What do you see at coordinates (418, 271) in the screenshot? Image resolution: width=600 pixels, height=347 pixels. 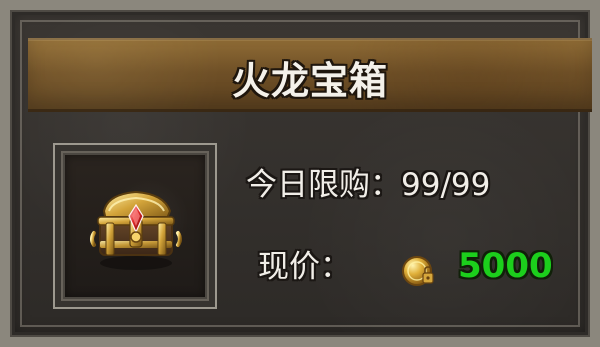 I see `gold-coin-icon` at bounding box center [418, 271].